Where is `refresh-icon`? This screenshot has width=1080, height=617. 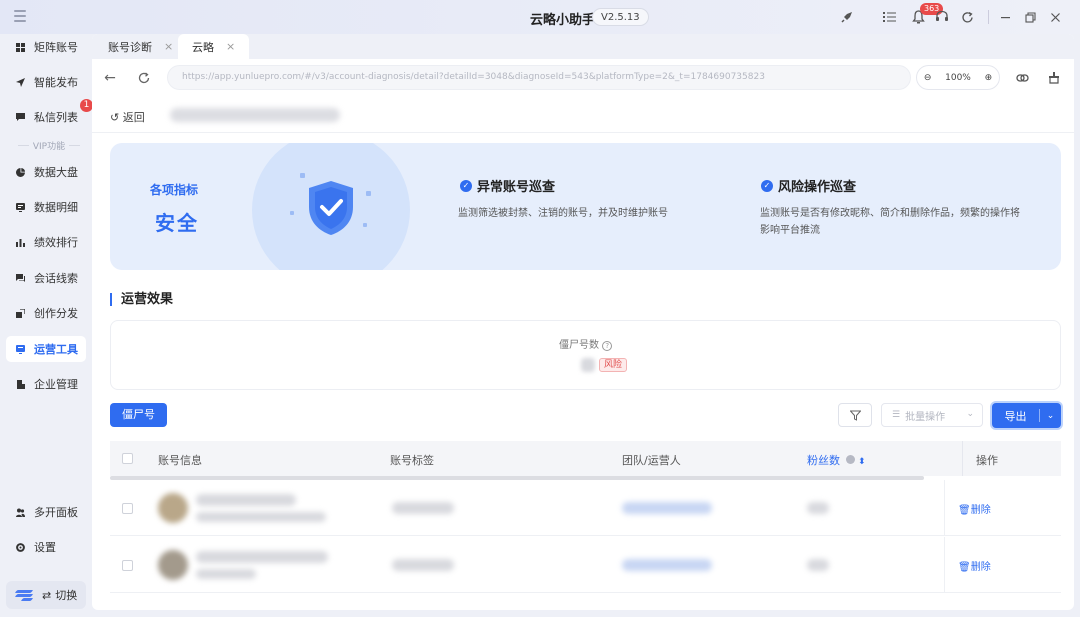
refresh-icon is located at coordinates (967, 17).